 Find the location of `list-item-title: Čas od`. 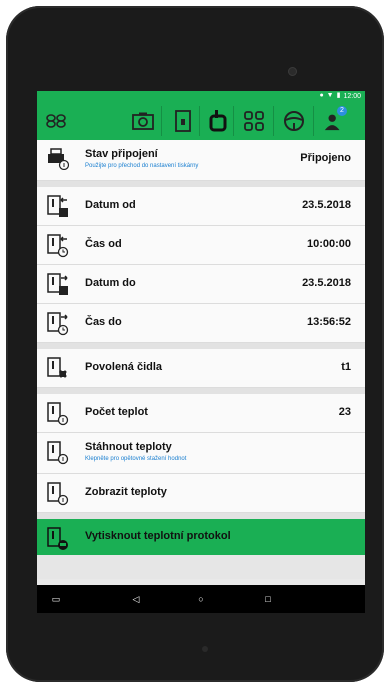

list-item-title: Čas od is located at coordinates (103, 244).